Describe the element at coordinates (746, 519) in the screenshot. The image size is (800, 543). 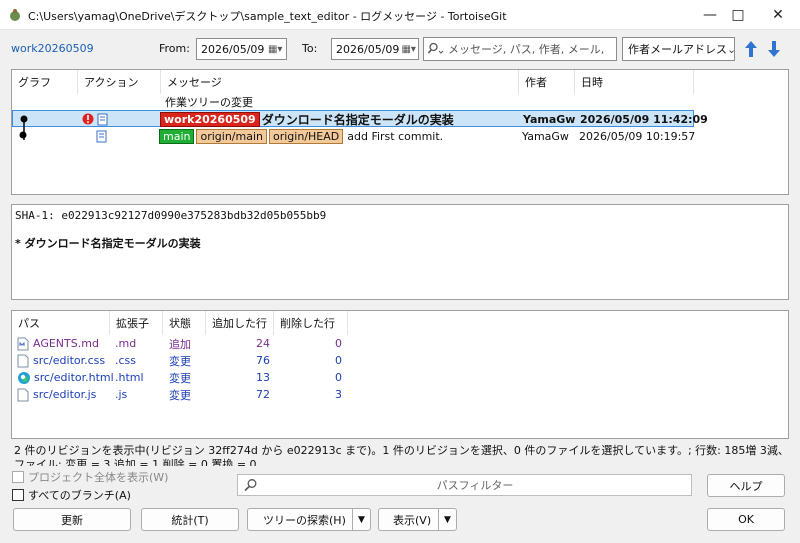
I see `ok-button: OK` at that location.